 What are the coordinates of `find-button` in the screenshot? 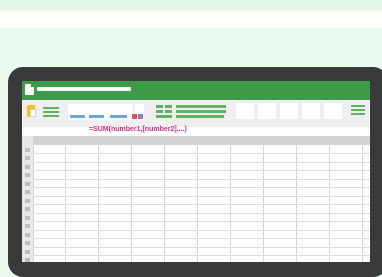 It's located at (333, 111).